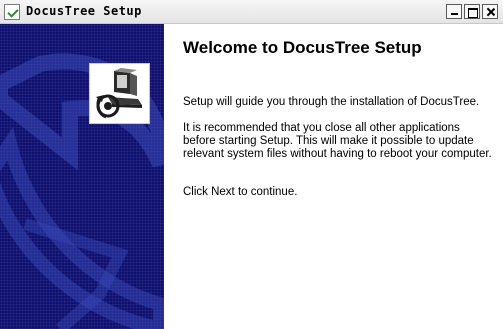 The image size is (503, 329). Describe the element at coordinates (251, 12) in the screenshot. I see `title-bar: DocusTree Setup` at that location.